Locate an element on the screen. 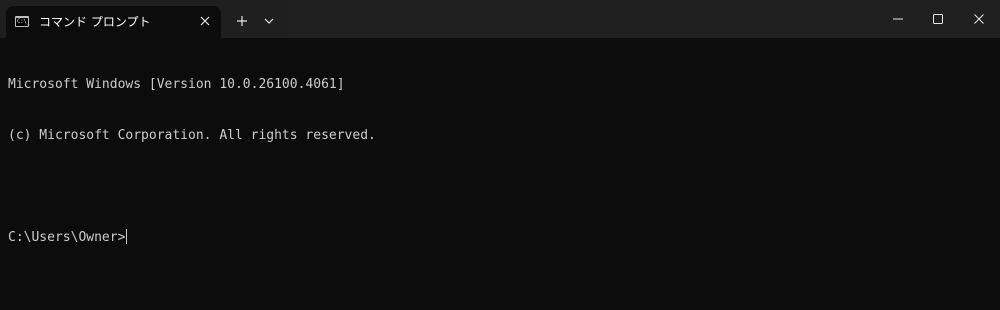  command-prompt-icon-text: C:\_ is located at coordinates (23, 21).